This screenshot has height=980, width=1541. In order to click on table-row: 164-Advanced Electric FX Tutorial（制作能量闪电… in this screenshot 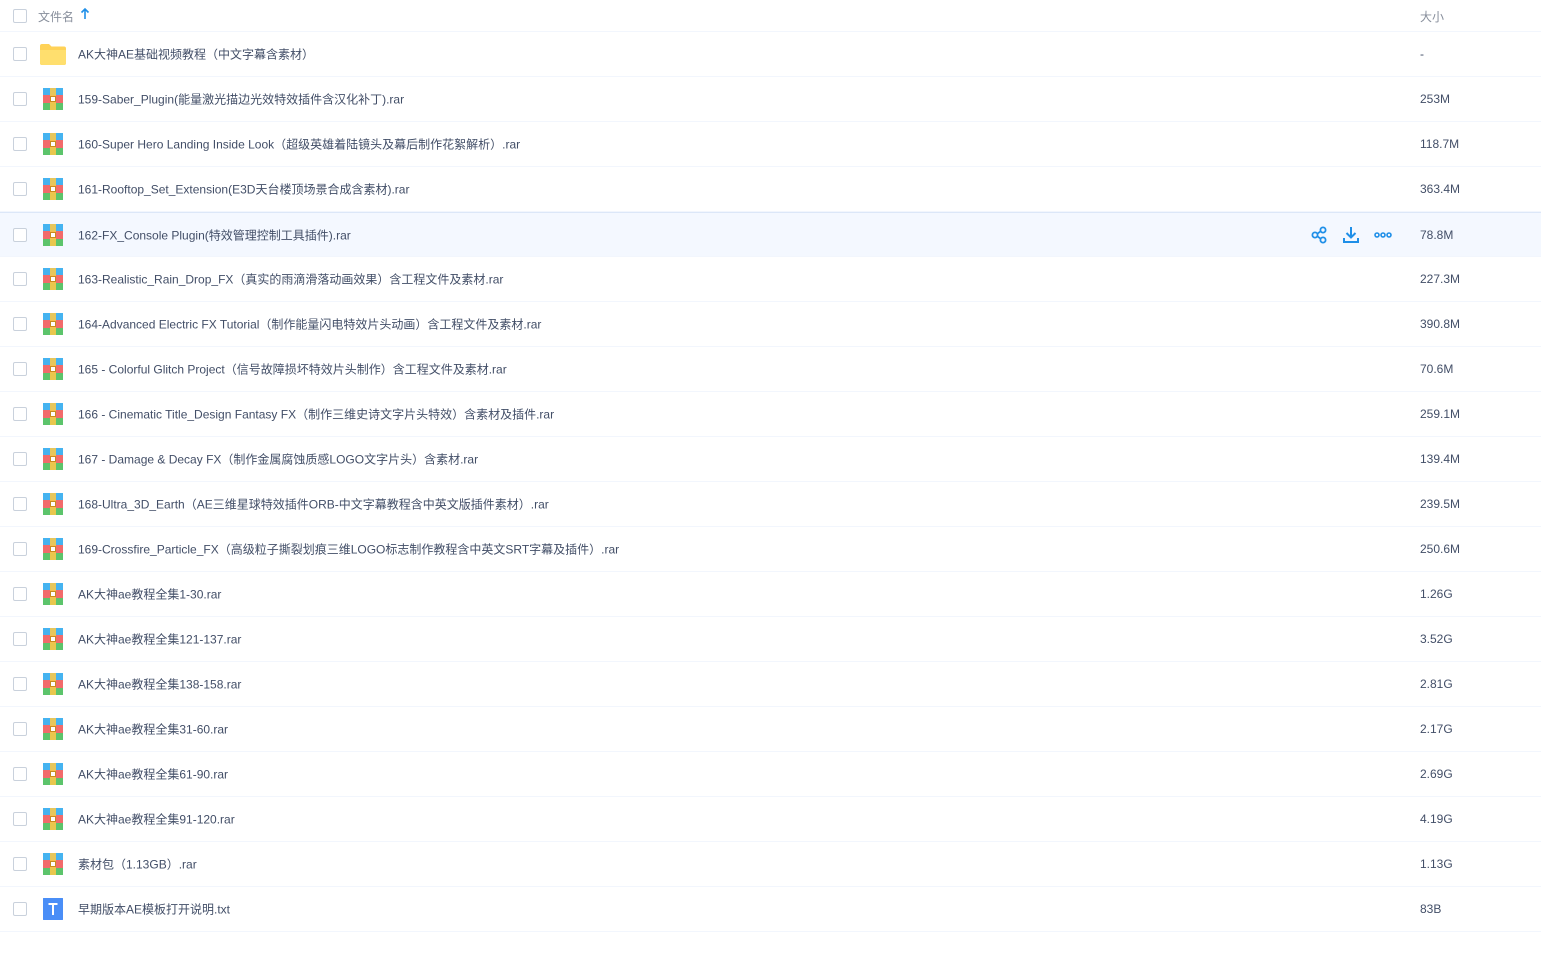, I will do `click(770, 324)`.